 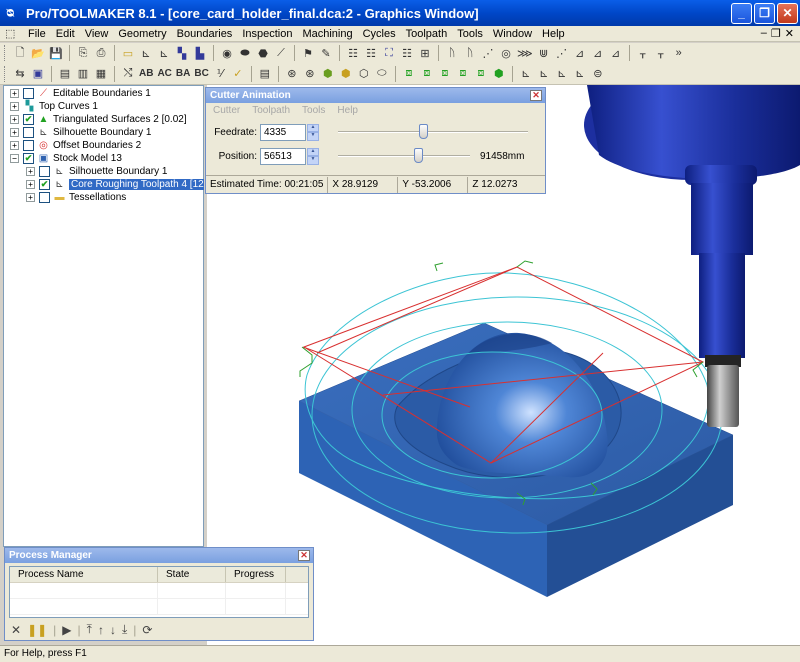 What do you see at coordinates (38, 74) in the screenshot?
I see `viewer-icon: ▣` at bounding box center [38, 74].